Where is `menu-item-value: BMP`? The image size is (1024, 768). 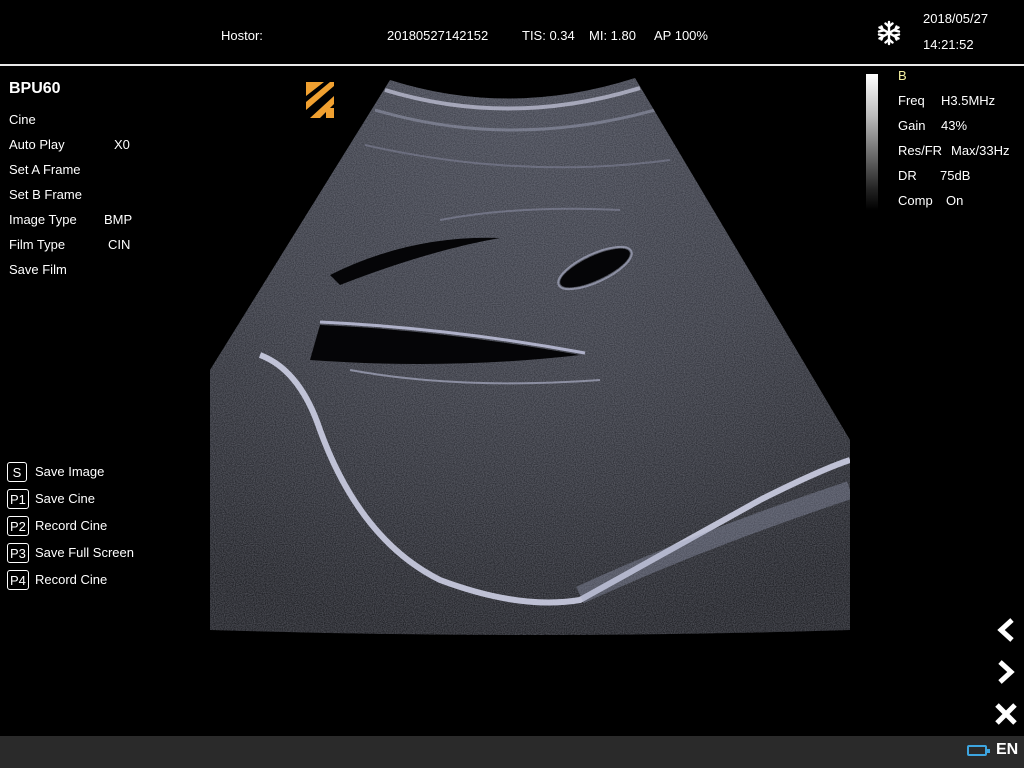 menu-item-value: BMP is located at coordinates (118, 219).